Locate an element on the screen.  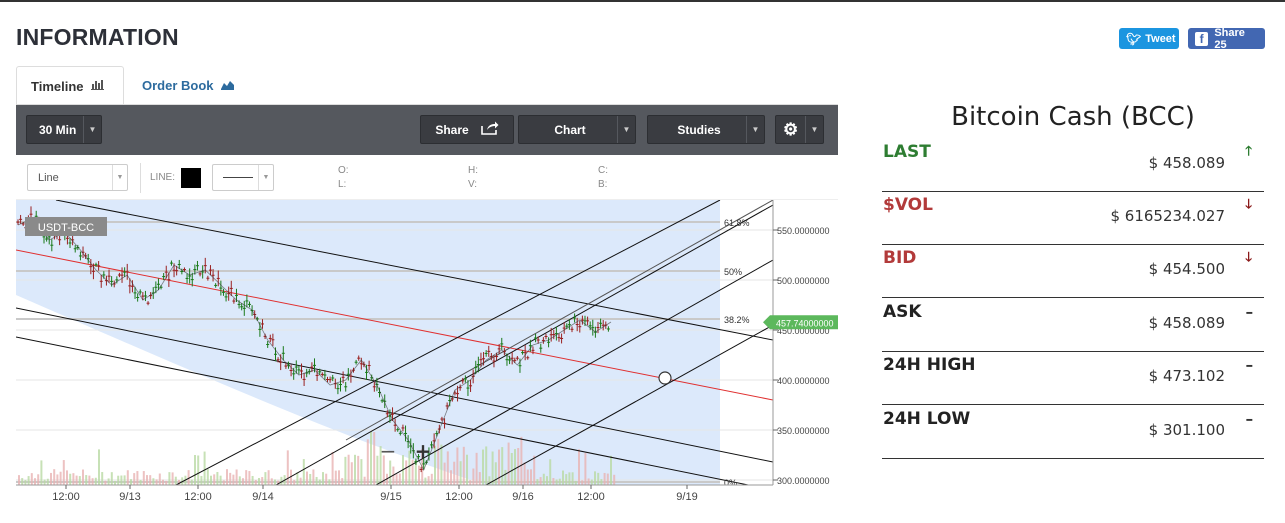
ticker-label: BID is located at coordinates (900, 258).